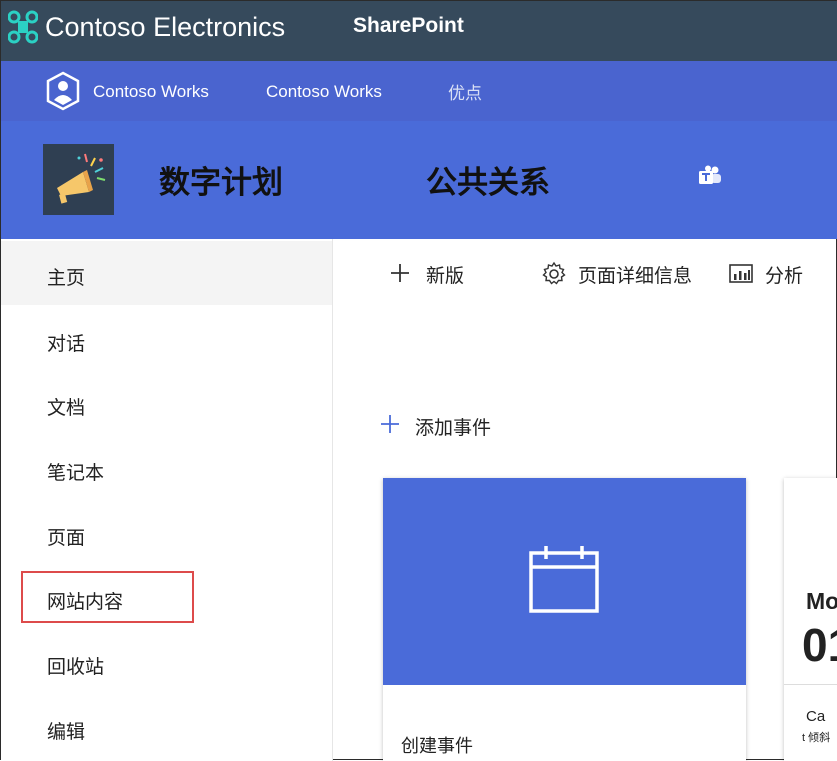 Image resolution: width=837 pixels, height=761 pixels. What do you see at coordinates (66, 278) in the screenshot?
I see `nav-item-label: 主页` at bounding box center [66, 278].